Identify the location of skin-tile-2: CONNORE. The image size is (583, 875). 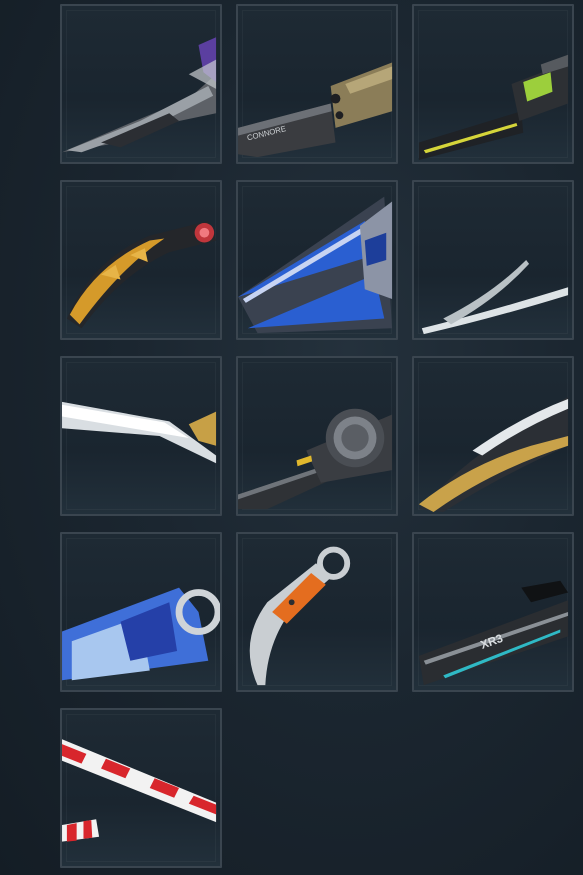
(317, 84).